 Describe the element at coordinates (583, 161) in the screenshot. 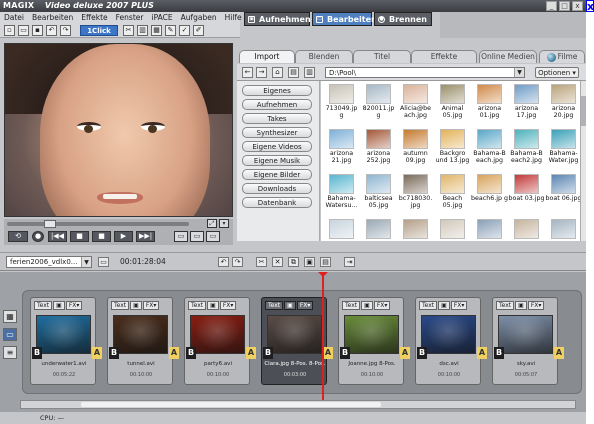

I see `file-grid-scrollbar` at that location.